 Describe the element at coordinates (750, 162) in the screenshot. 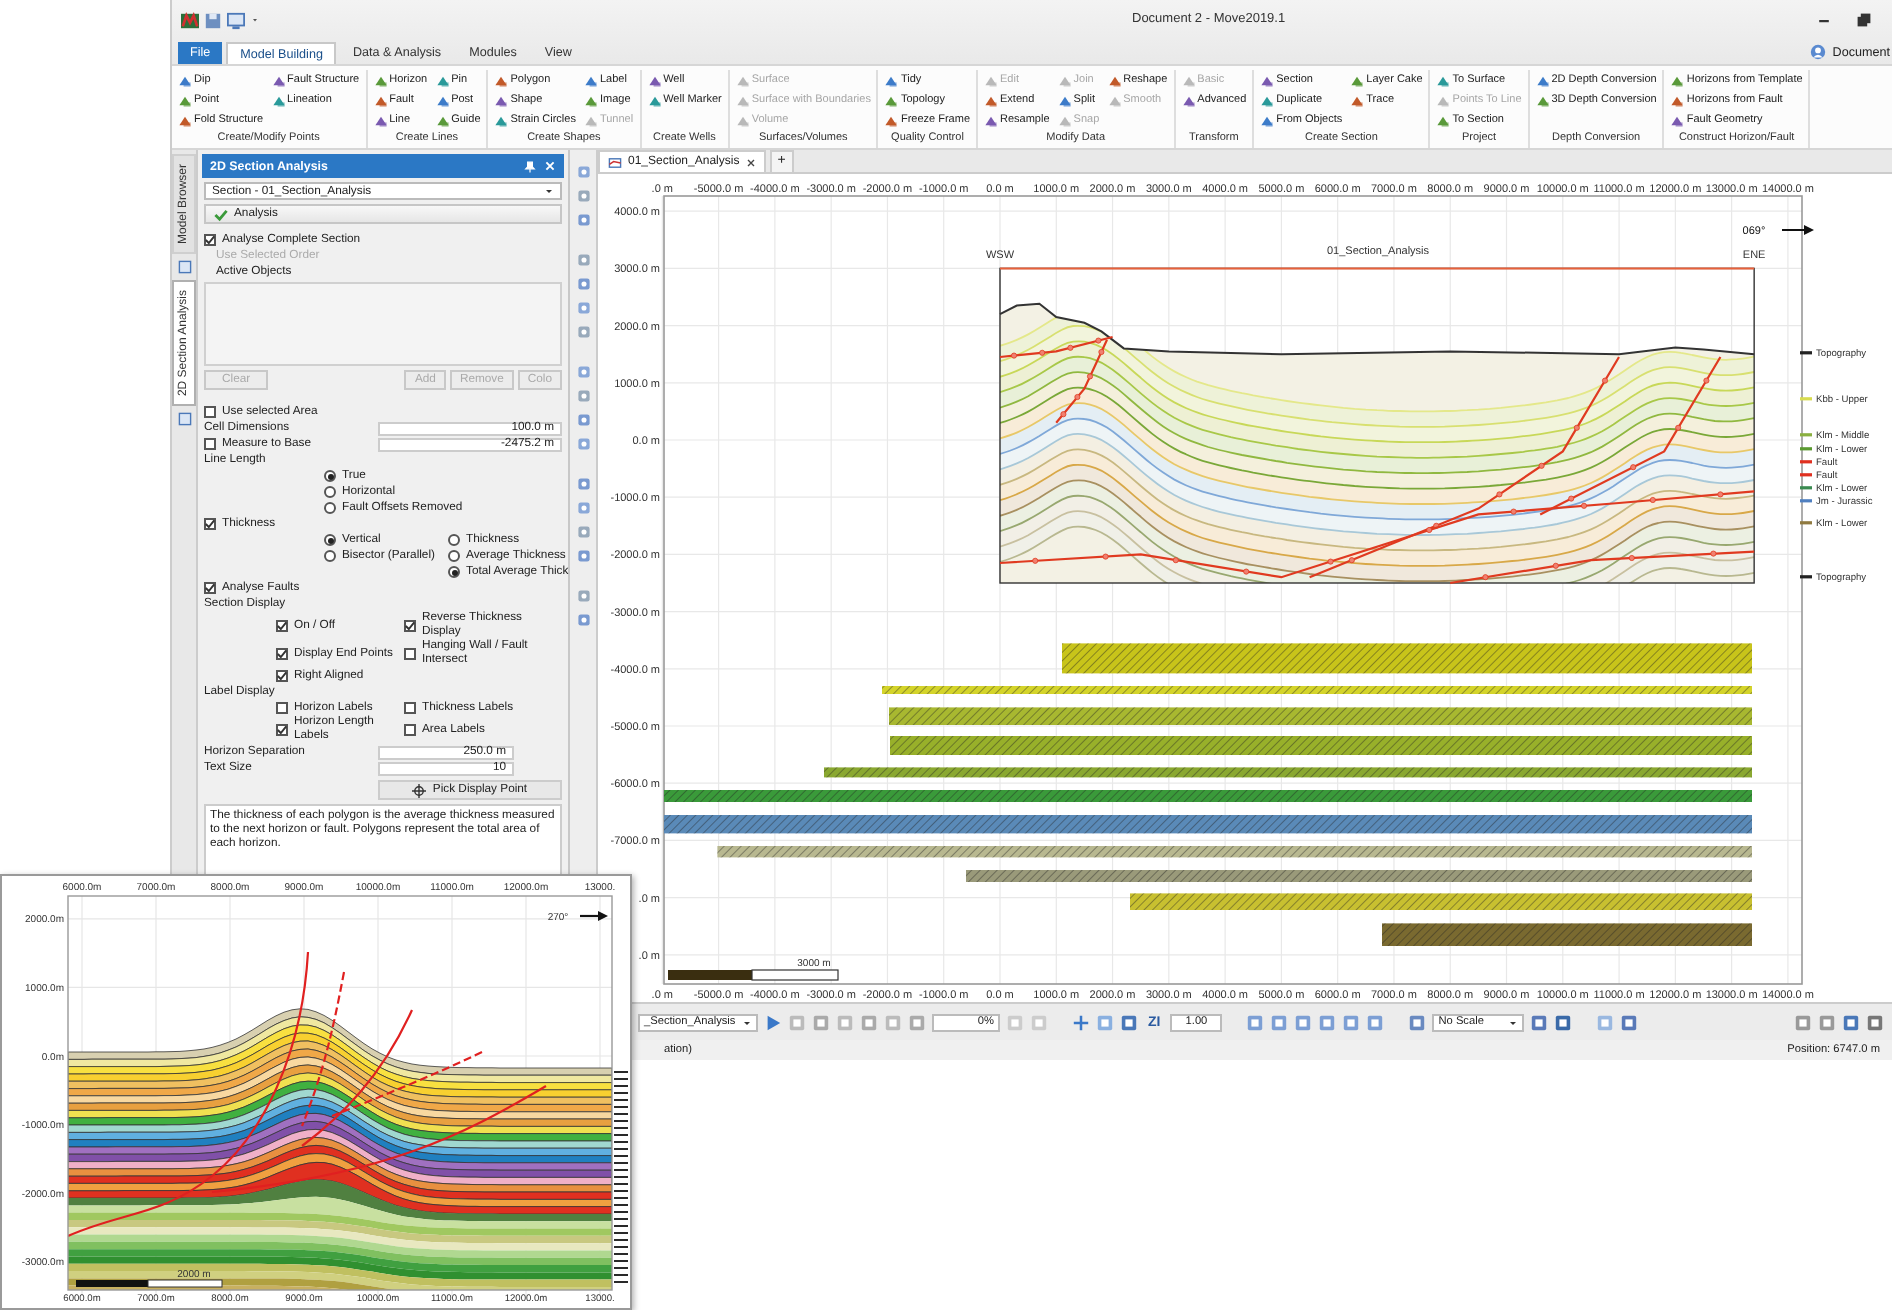

I see `close-icon` at that location.